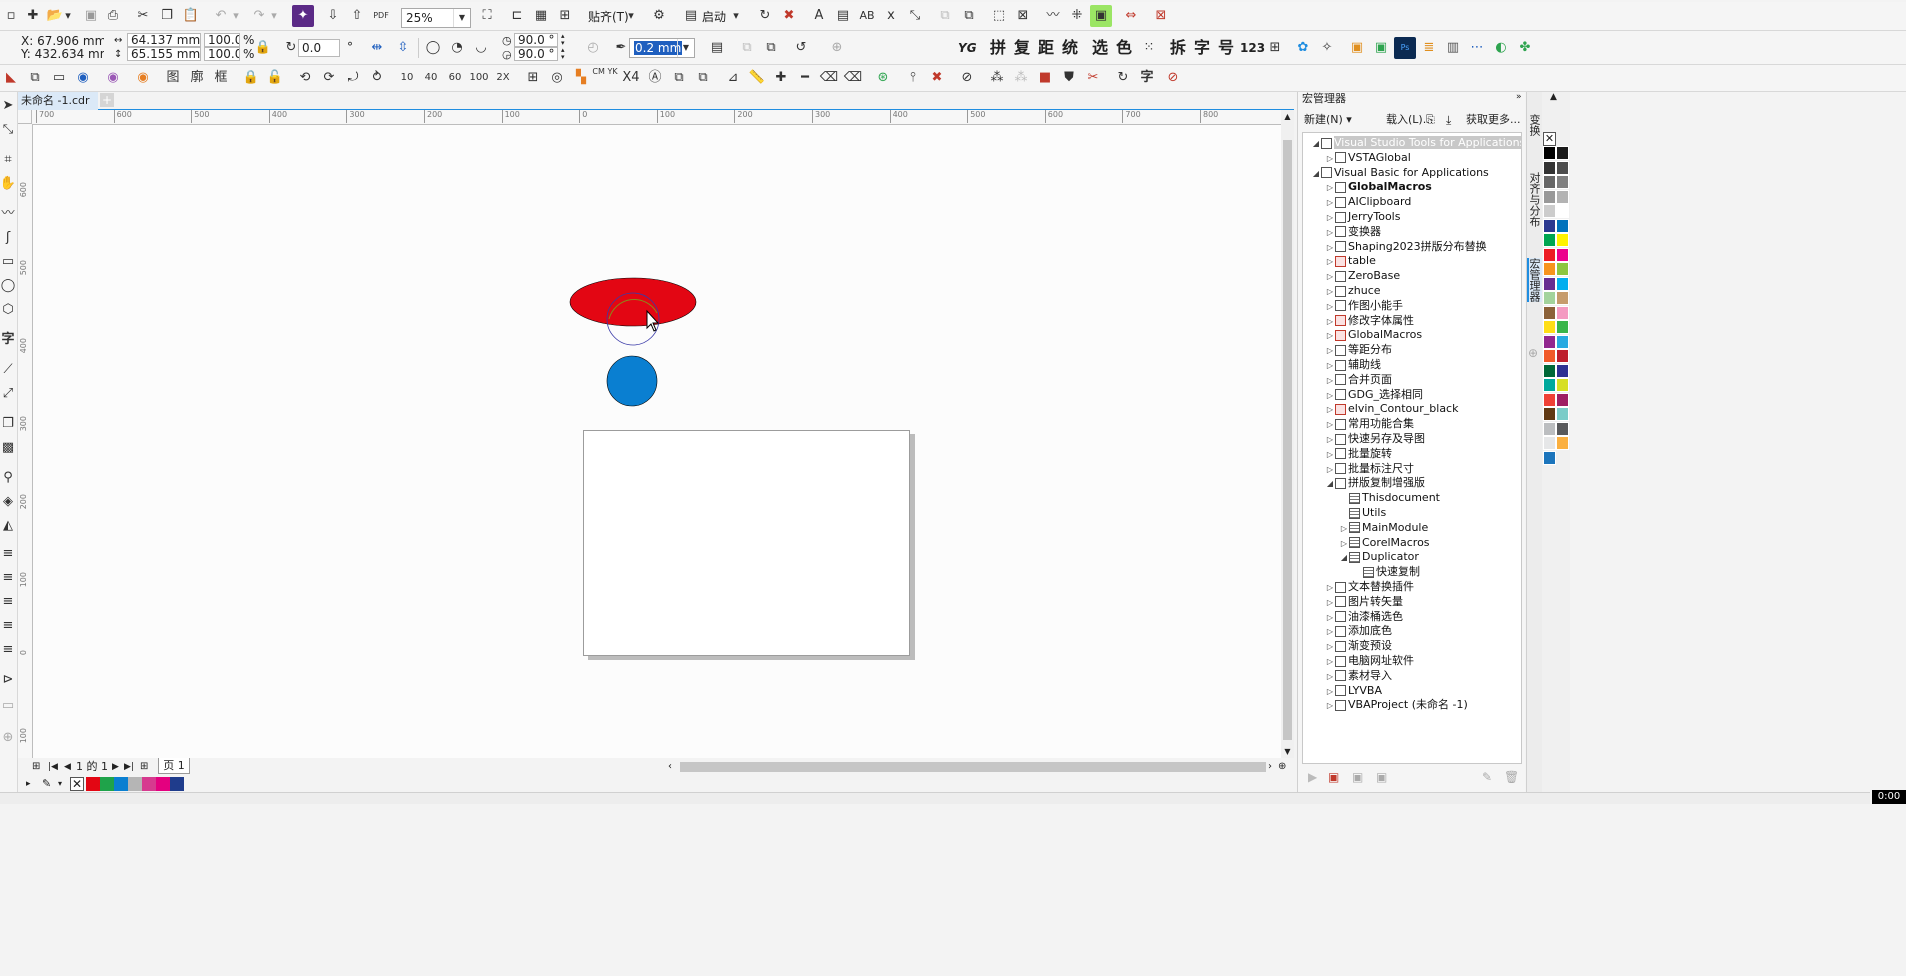 The height and width of the screenshot is (976, 1906). What do you see at coordinates (487, 16) in the screenshot?
I see `full-screen-preview-icon: ⛶` at bounding box center [487, 16].